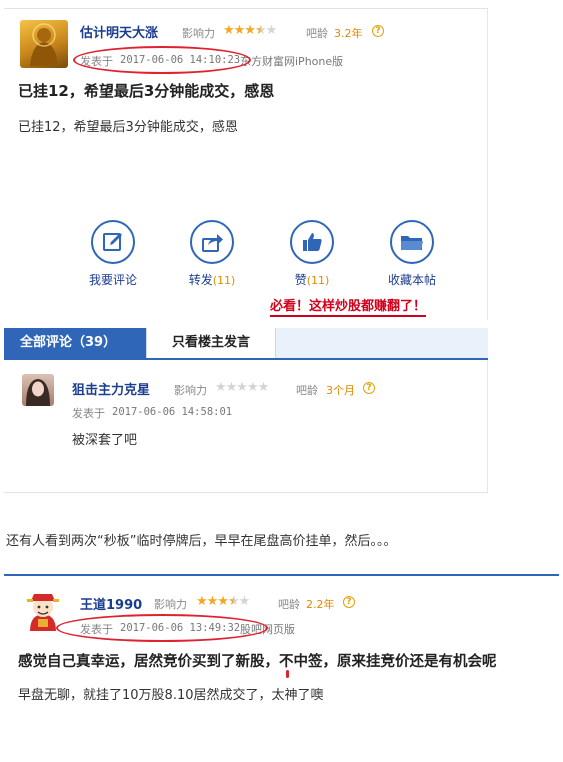 This screenshot has width=563, height=762. I want to click on age-value: 2.2年, so click(320, 604).